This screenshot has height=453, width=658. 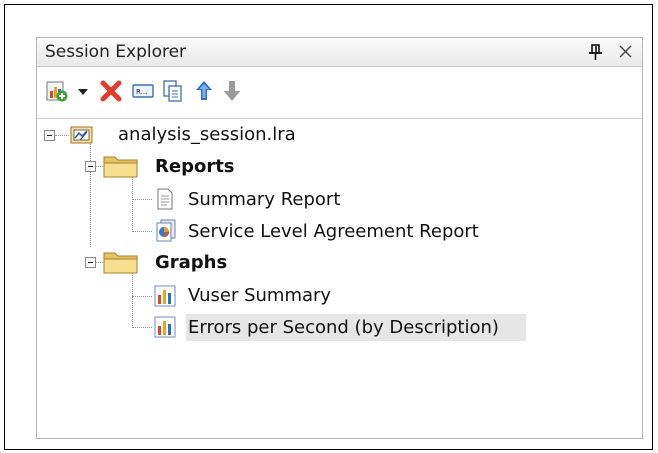 What do you see at coordinates (90, 262) in the screenshot?
I see `collapse-toggle-graphs` at bounding box center [90, 262].